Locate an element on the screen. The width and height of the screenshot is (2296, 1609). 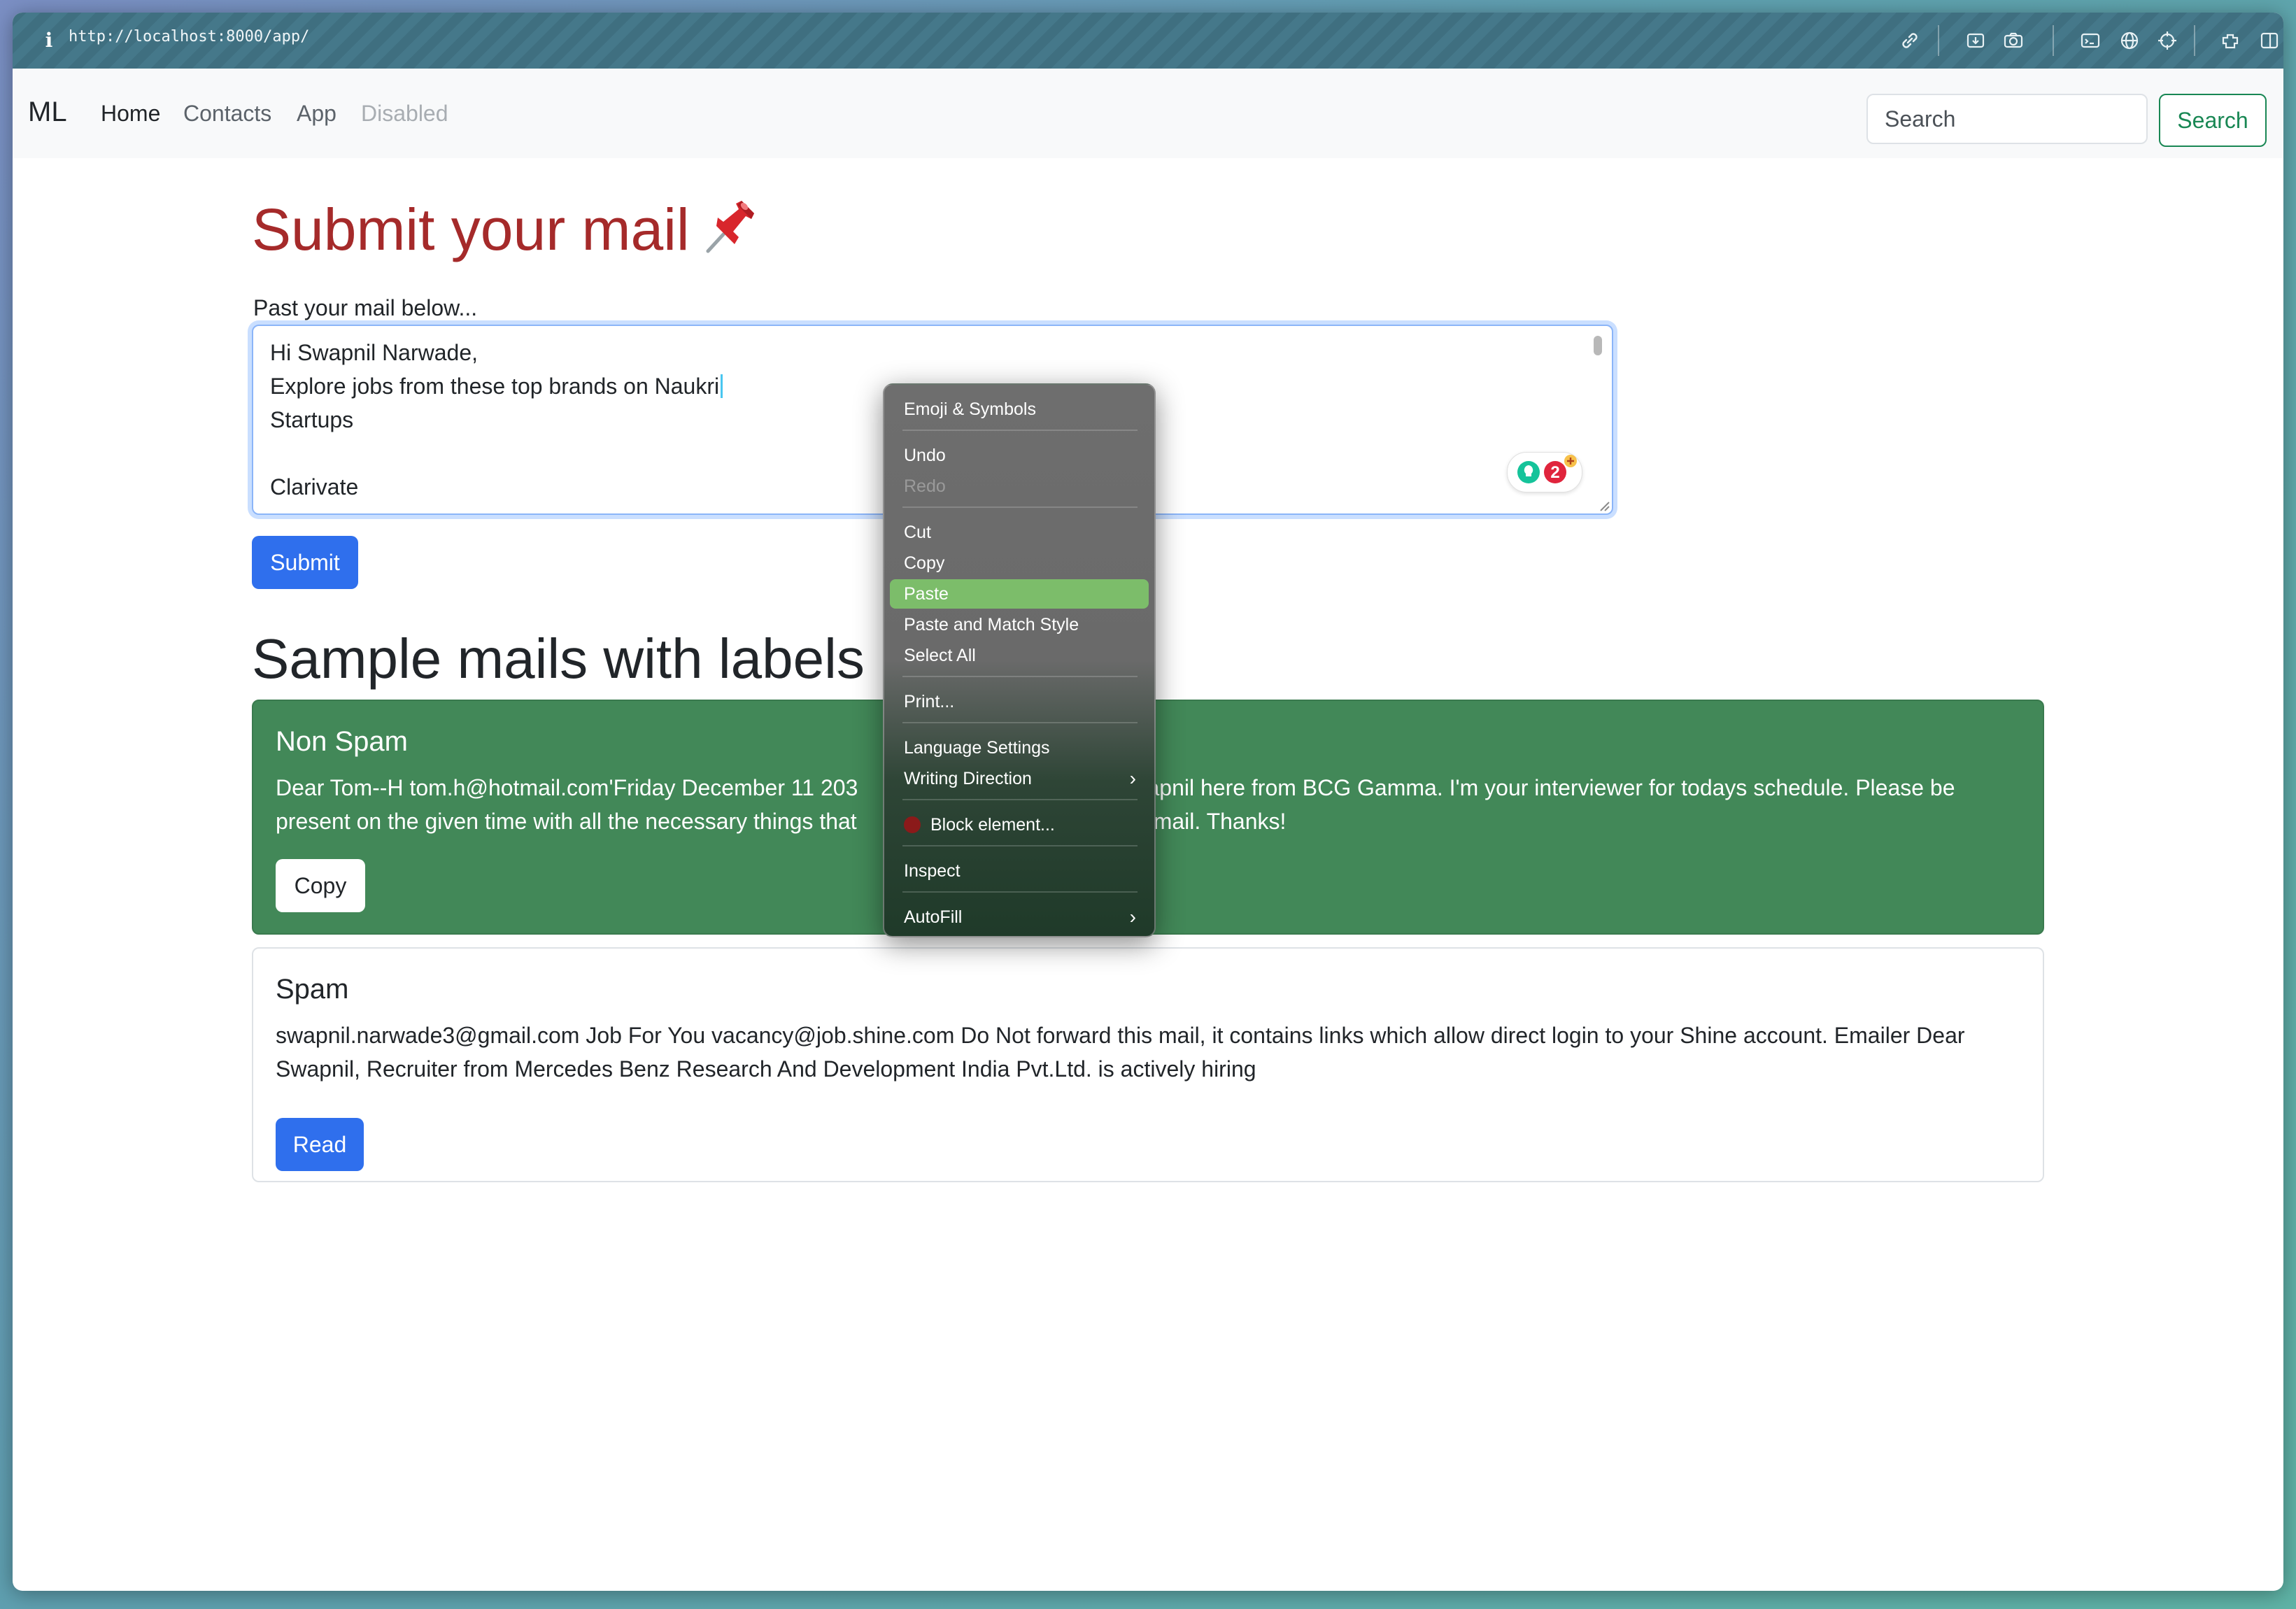
menu-item-copy: Copy is located at coordinates (1019, 563).